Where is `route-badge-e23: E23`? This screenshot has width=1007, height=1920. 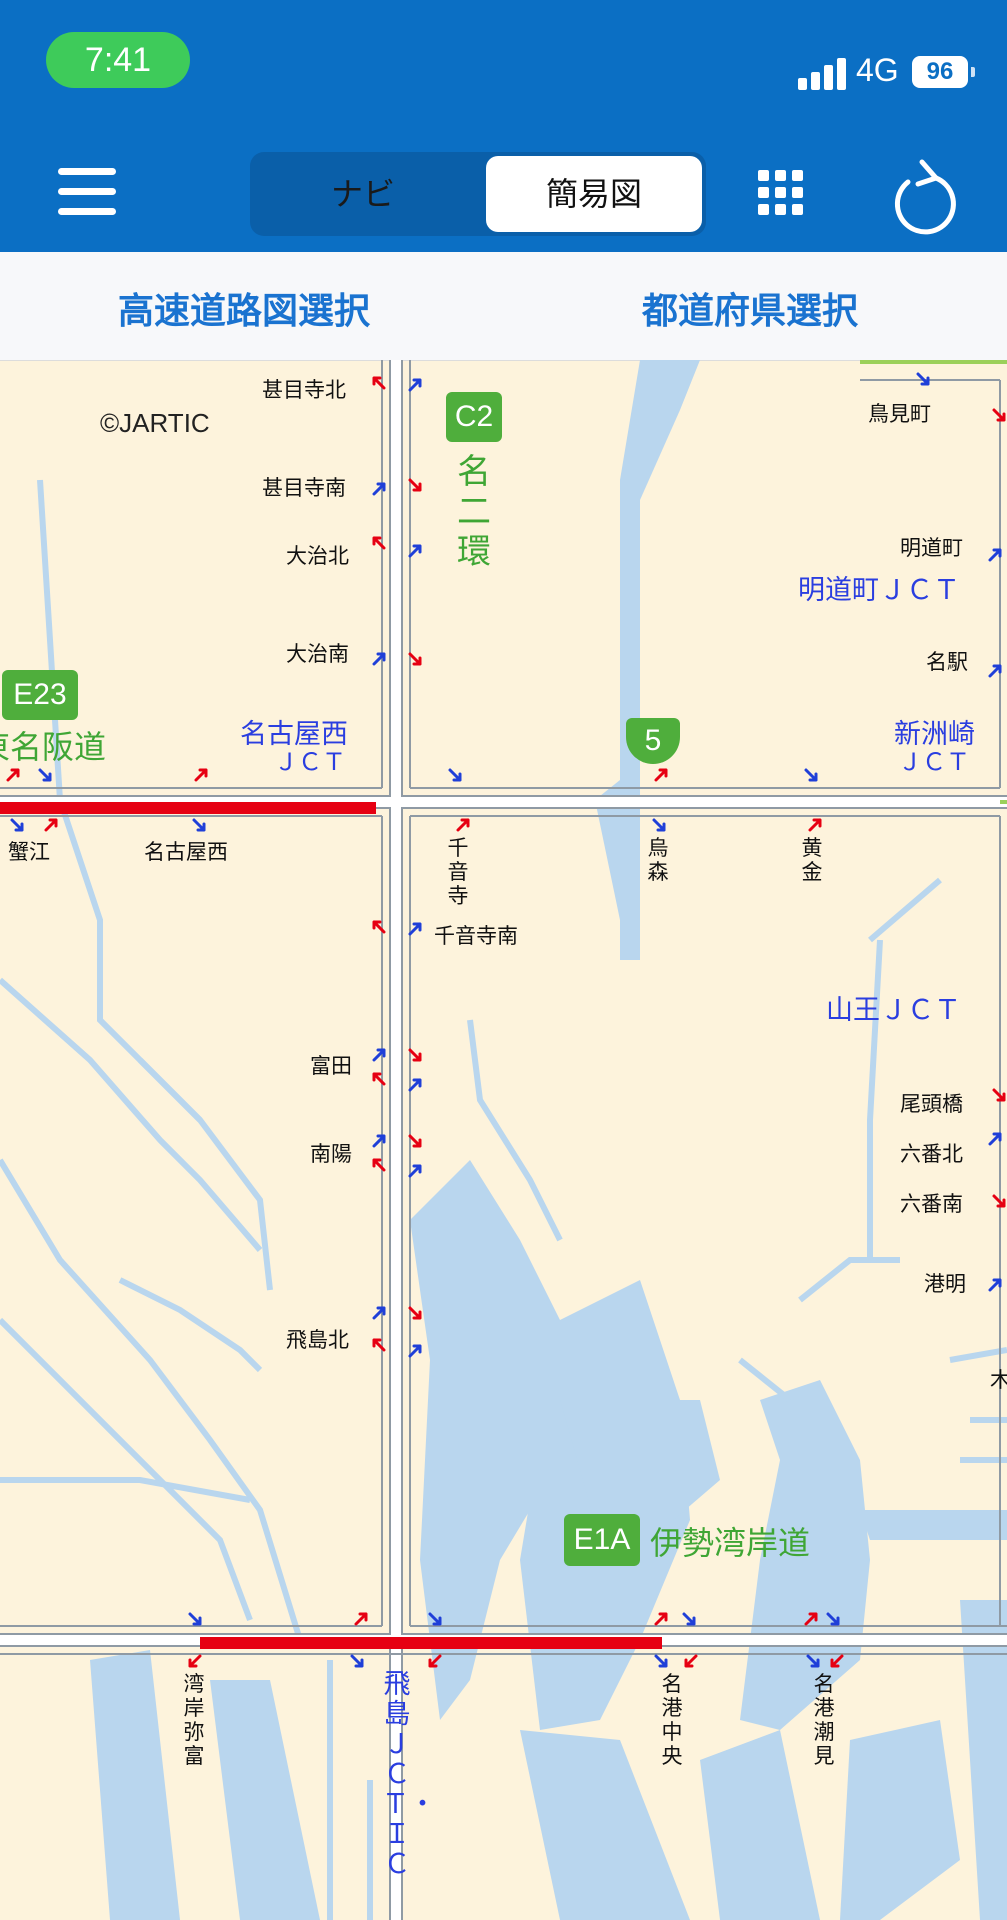 route-badge-e23: E23 is located at coordinates (40, 695).